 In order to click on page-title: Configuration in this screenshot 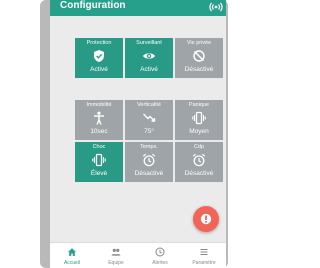, I will do `click(93, 5)`.